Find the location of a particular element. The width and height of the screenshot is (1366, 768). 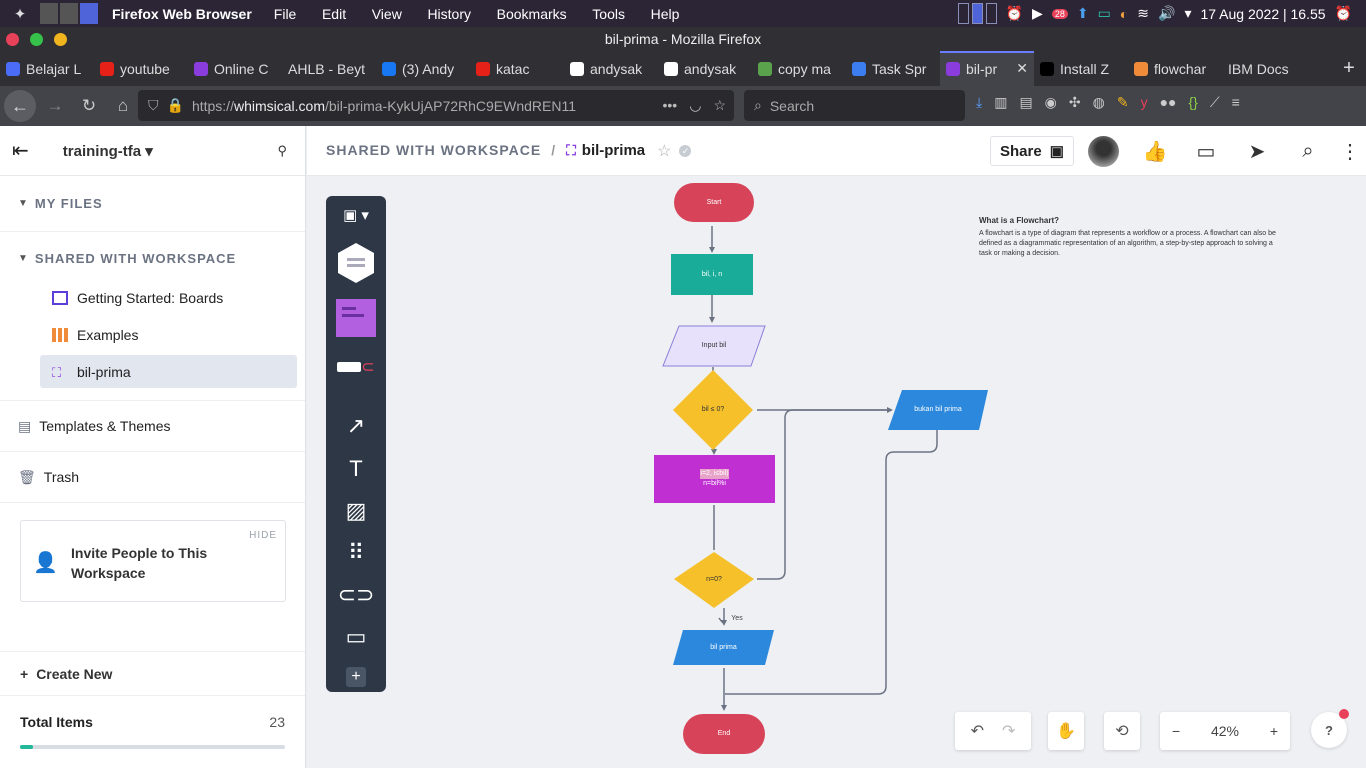

arrow-tool-icon: ↗ is located at coordinates (356, 426).